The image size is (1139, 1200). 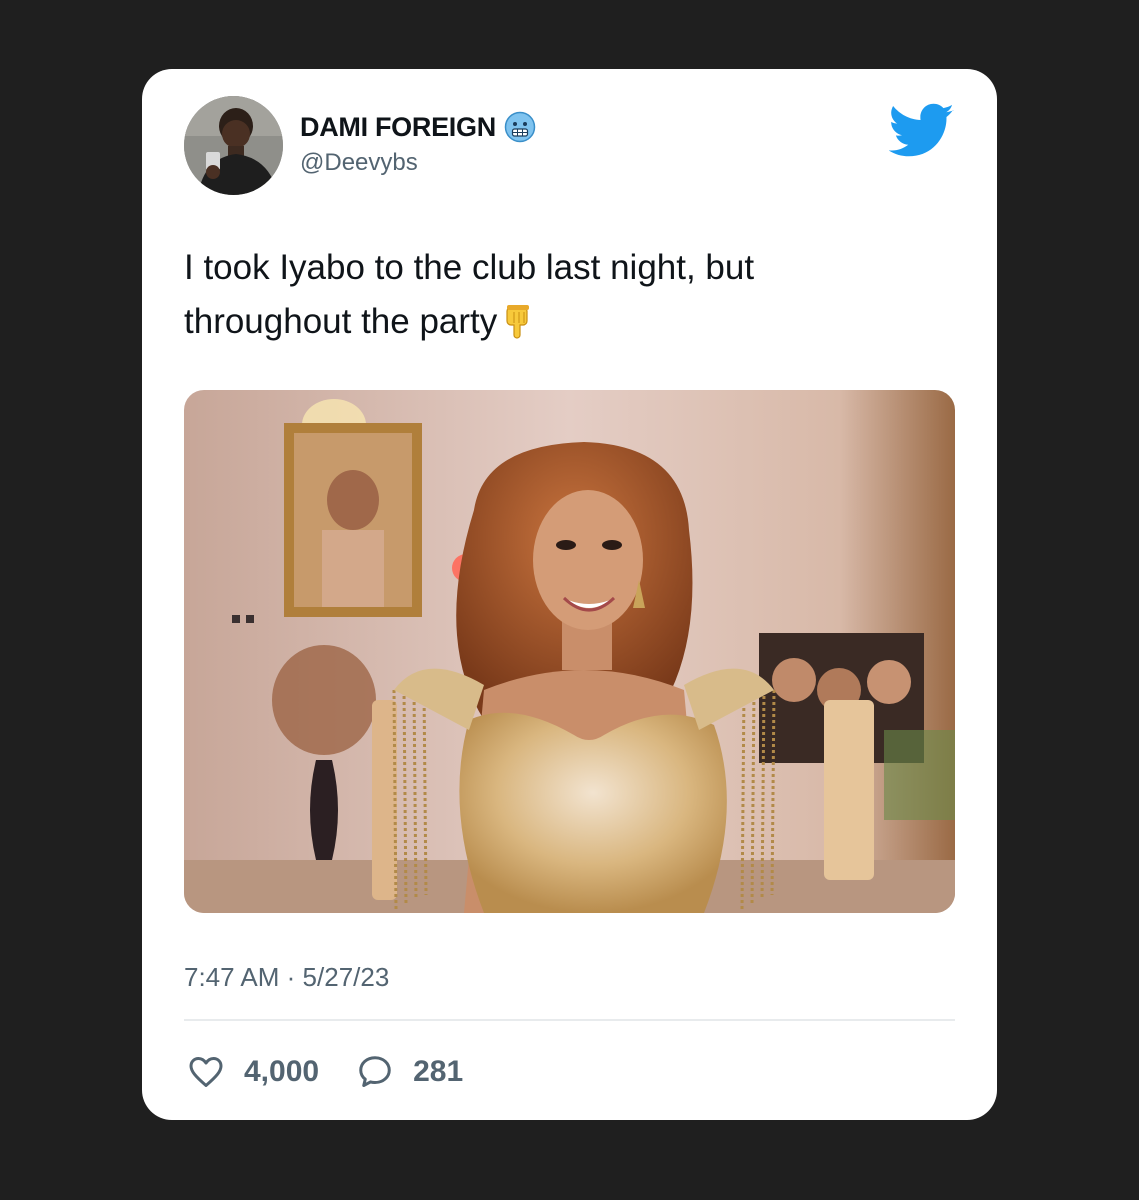 I want to click on tweet-text-line-2-text: throughout the party, so click(x=341, y=321).